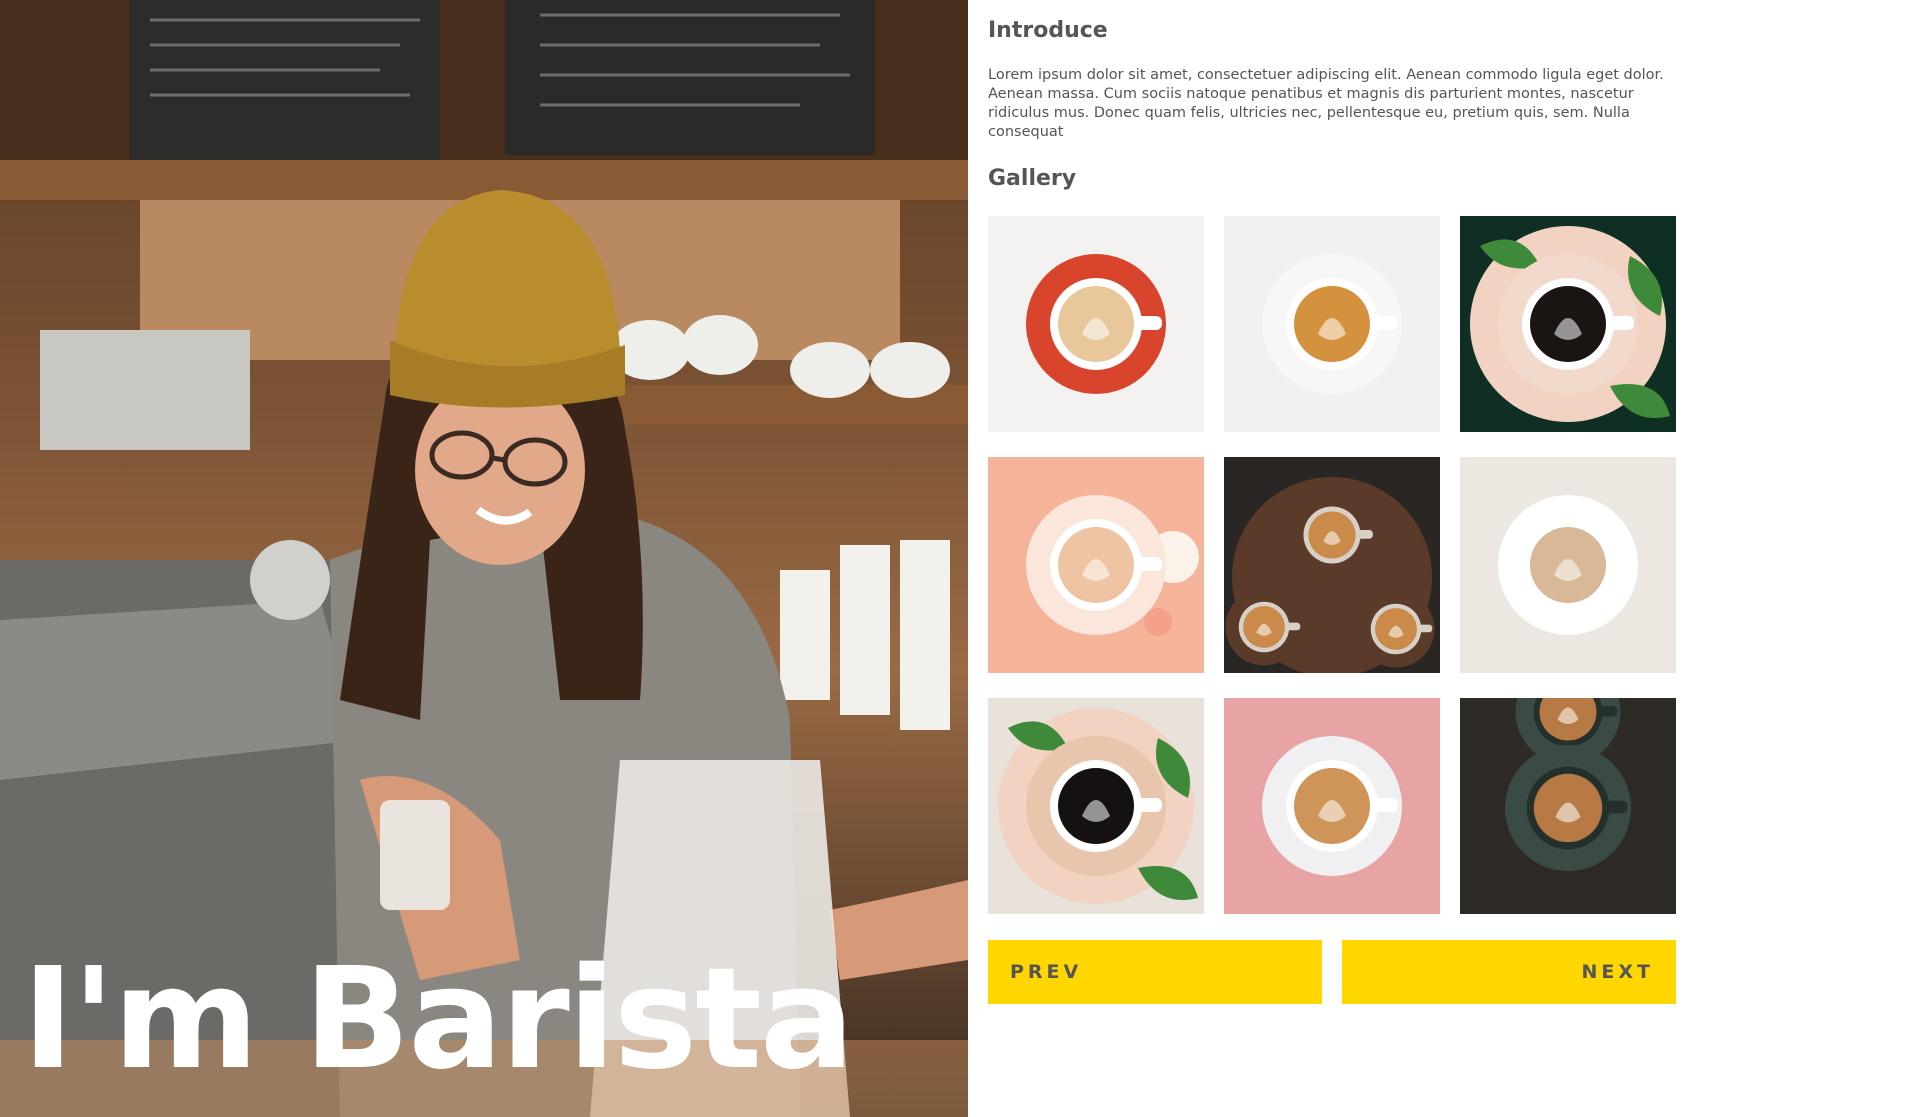 This screenshot has height=1117, width=1911. What do you see at coordinates (1048, 30) in the screenshot?
I see `introduce-title: Introduce` at bounding box center [1048, 30].